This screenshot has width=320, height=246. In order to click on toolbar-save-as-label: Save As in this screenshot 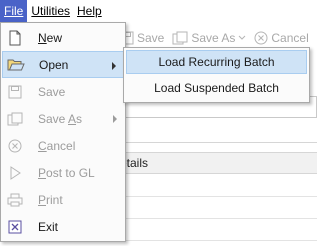, I will do `click(213, 38)`.